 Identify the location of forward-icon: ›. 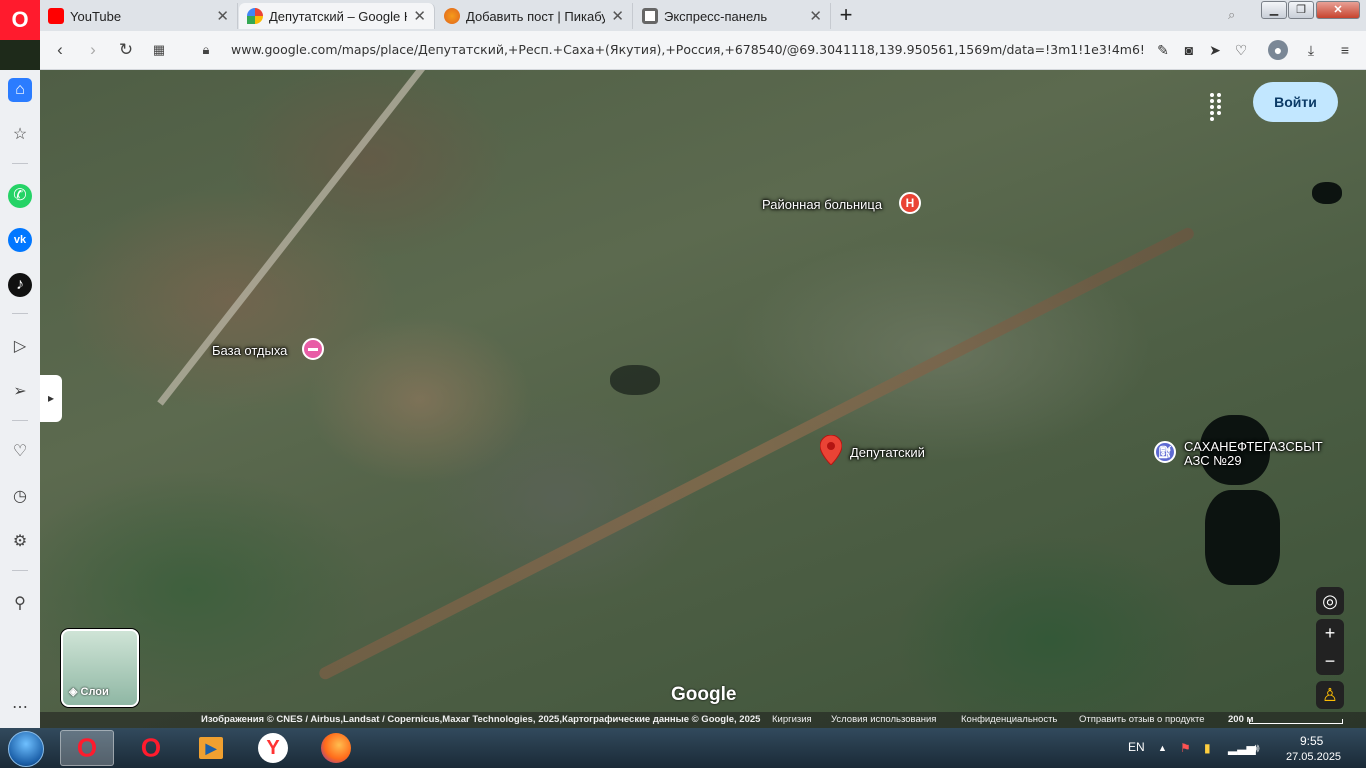
(93, 50).